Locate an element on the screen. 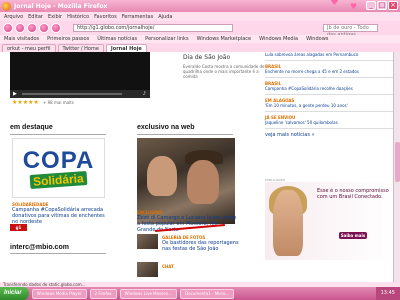  menu-edit: Editar is located at coordinates (35, 17).